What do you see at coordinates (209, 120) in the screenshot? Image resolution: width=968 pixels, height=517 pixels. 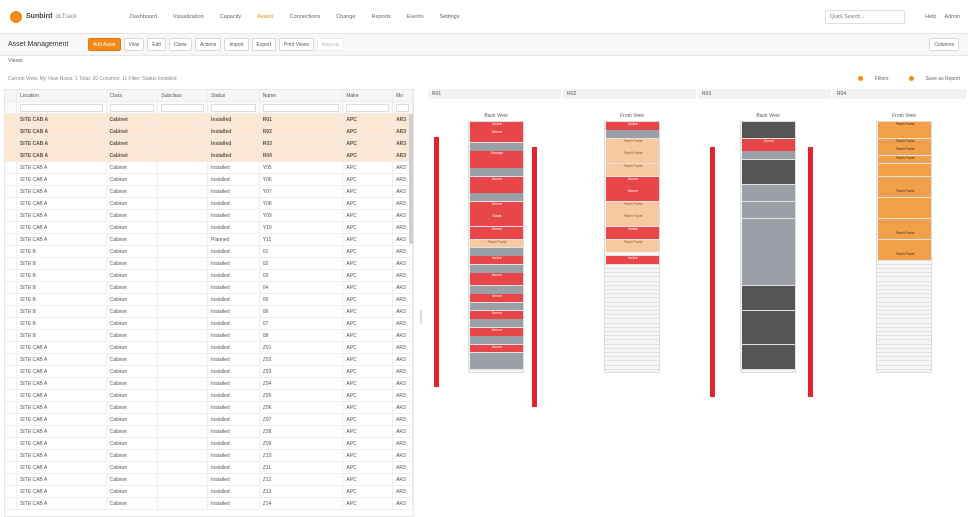 I see `table-row: SITE CAB A Cabinet Installed R01 APC AR3` at bounding box center [209, 120].